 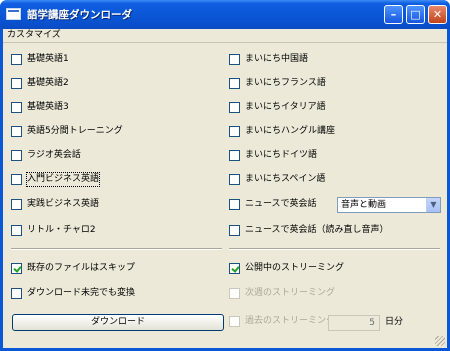 I want to click on past-days-input: 5, so click(x=354, y=323).